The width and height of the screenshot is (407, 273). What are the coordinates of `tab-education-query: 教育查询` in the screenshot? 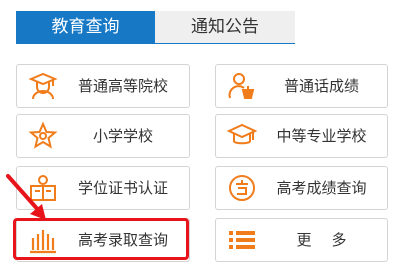 It's located at (85, 27).